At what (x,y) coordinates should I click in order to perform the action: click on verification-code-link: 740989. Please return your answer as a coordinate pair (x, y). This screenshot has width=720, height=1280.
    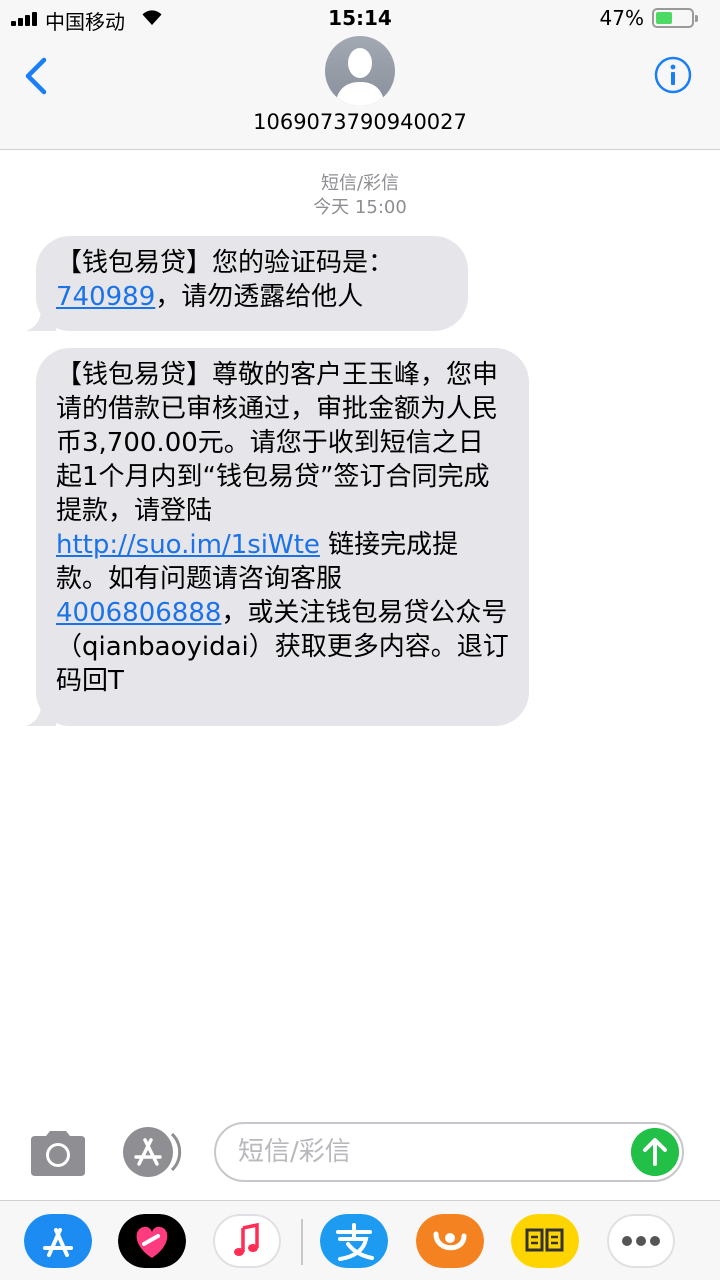
    Looking at the image, I should click on (105, 297).